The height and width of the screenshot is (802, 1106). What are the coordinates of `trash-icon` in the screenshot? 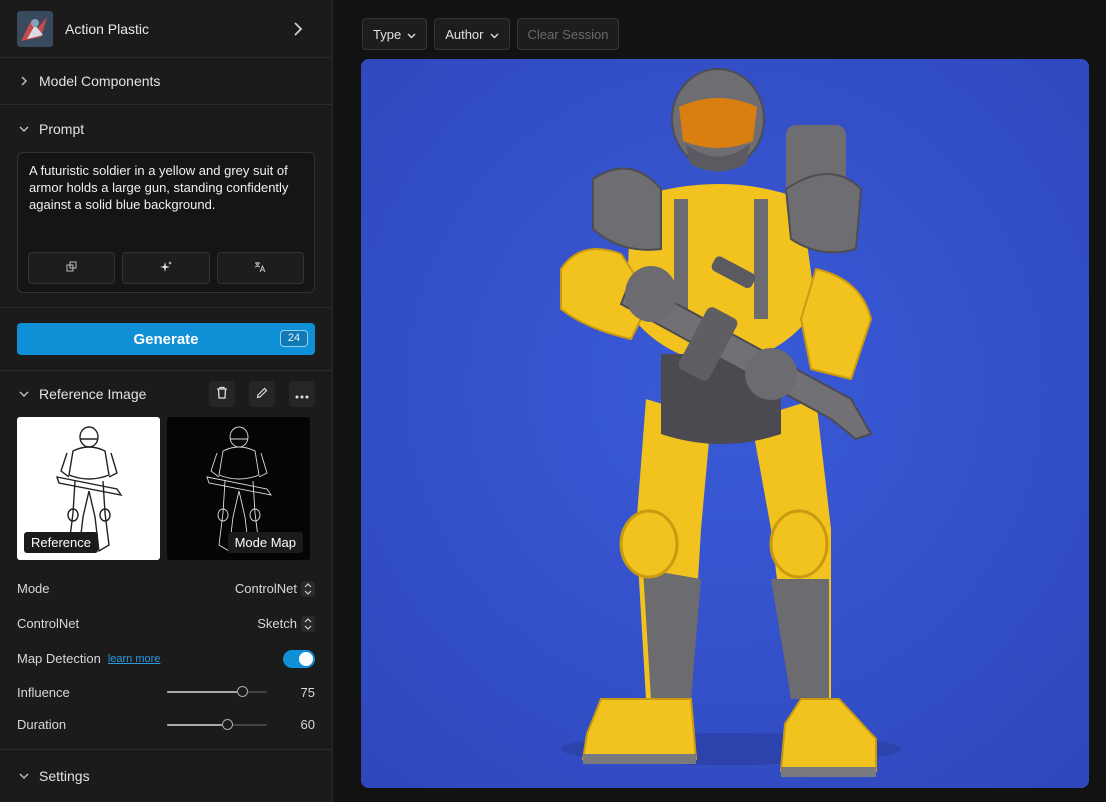 It's located at (222, 394).